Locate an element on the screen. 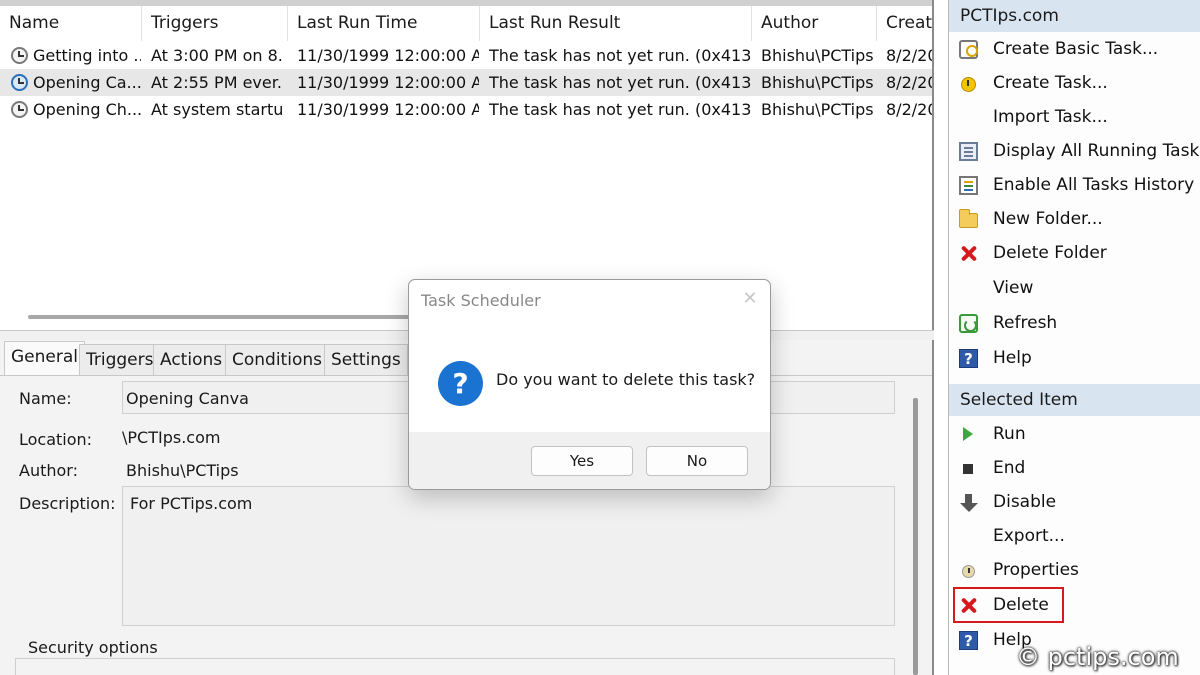 This screenshot has width=1200, height=675. display-running-tasks-action: Display All Running Tasks is located at coordinates (1074, 151).